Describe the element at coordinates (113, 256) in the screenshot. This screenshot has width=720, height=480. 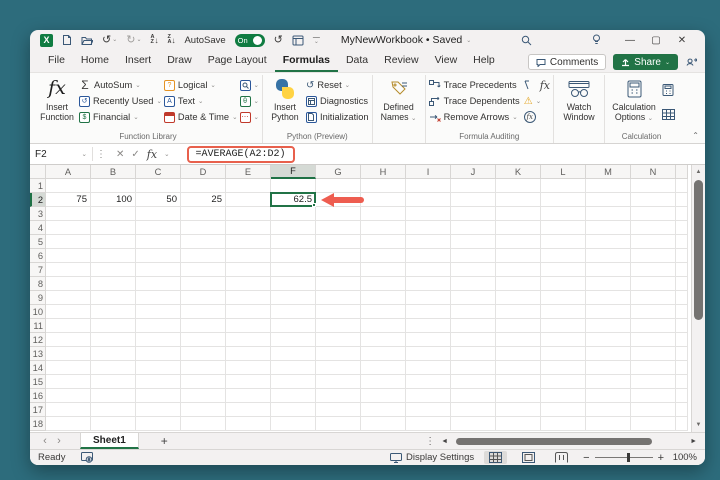
I see `cell-B6` at that location.